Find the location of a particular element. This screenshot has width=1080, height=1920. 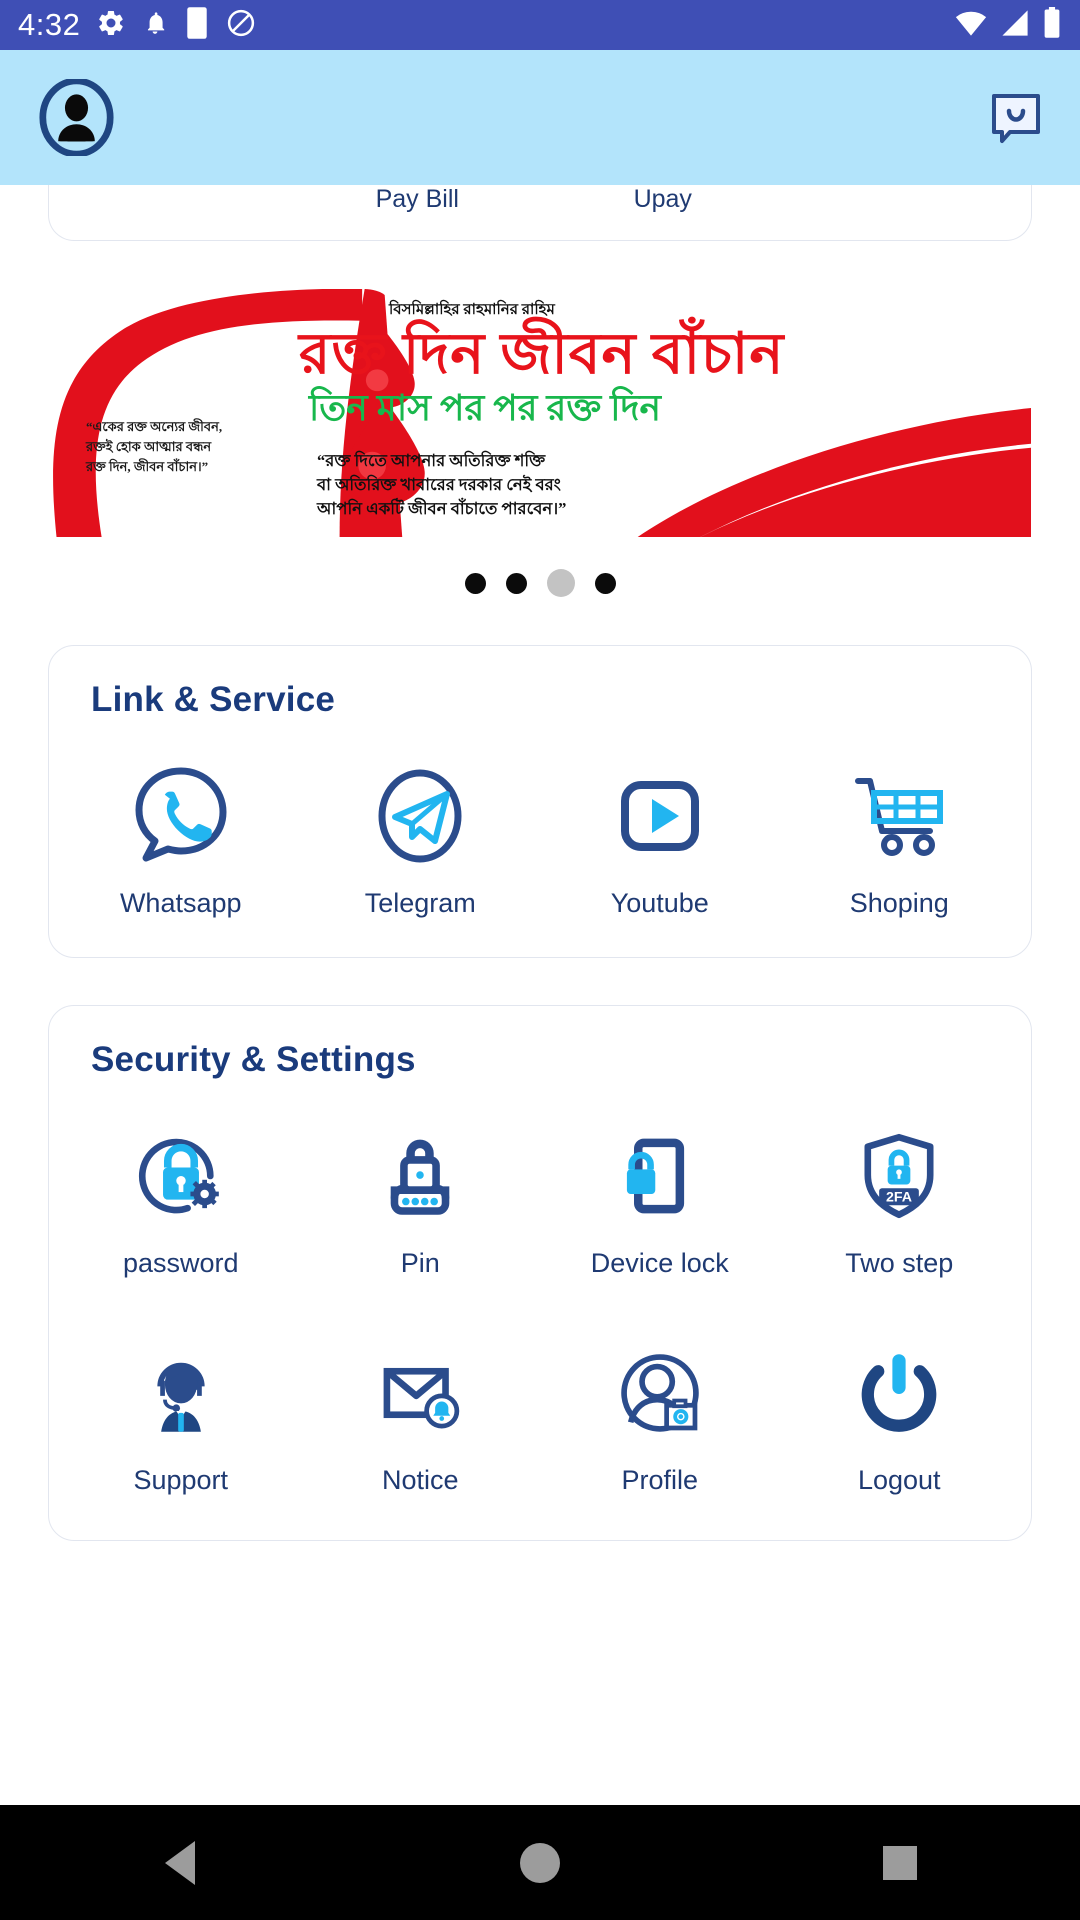

security-item-label: Logout is located at coordinates (899, 1480).